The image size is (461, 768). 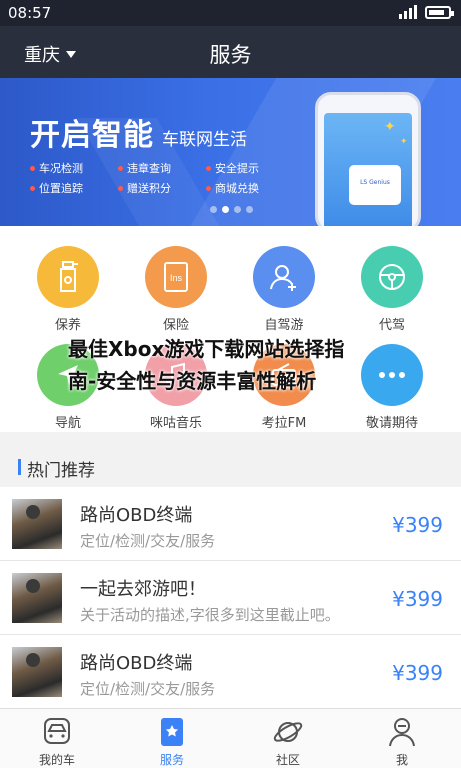 What do you see at coordinates (19, 467) in the screenshot?
I see `section-accent-bar` at bounding box center [19, 467].